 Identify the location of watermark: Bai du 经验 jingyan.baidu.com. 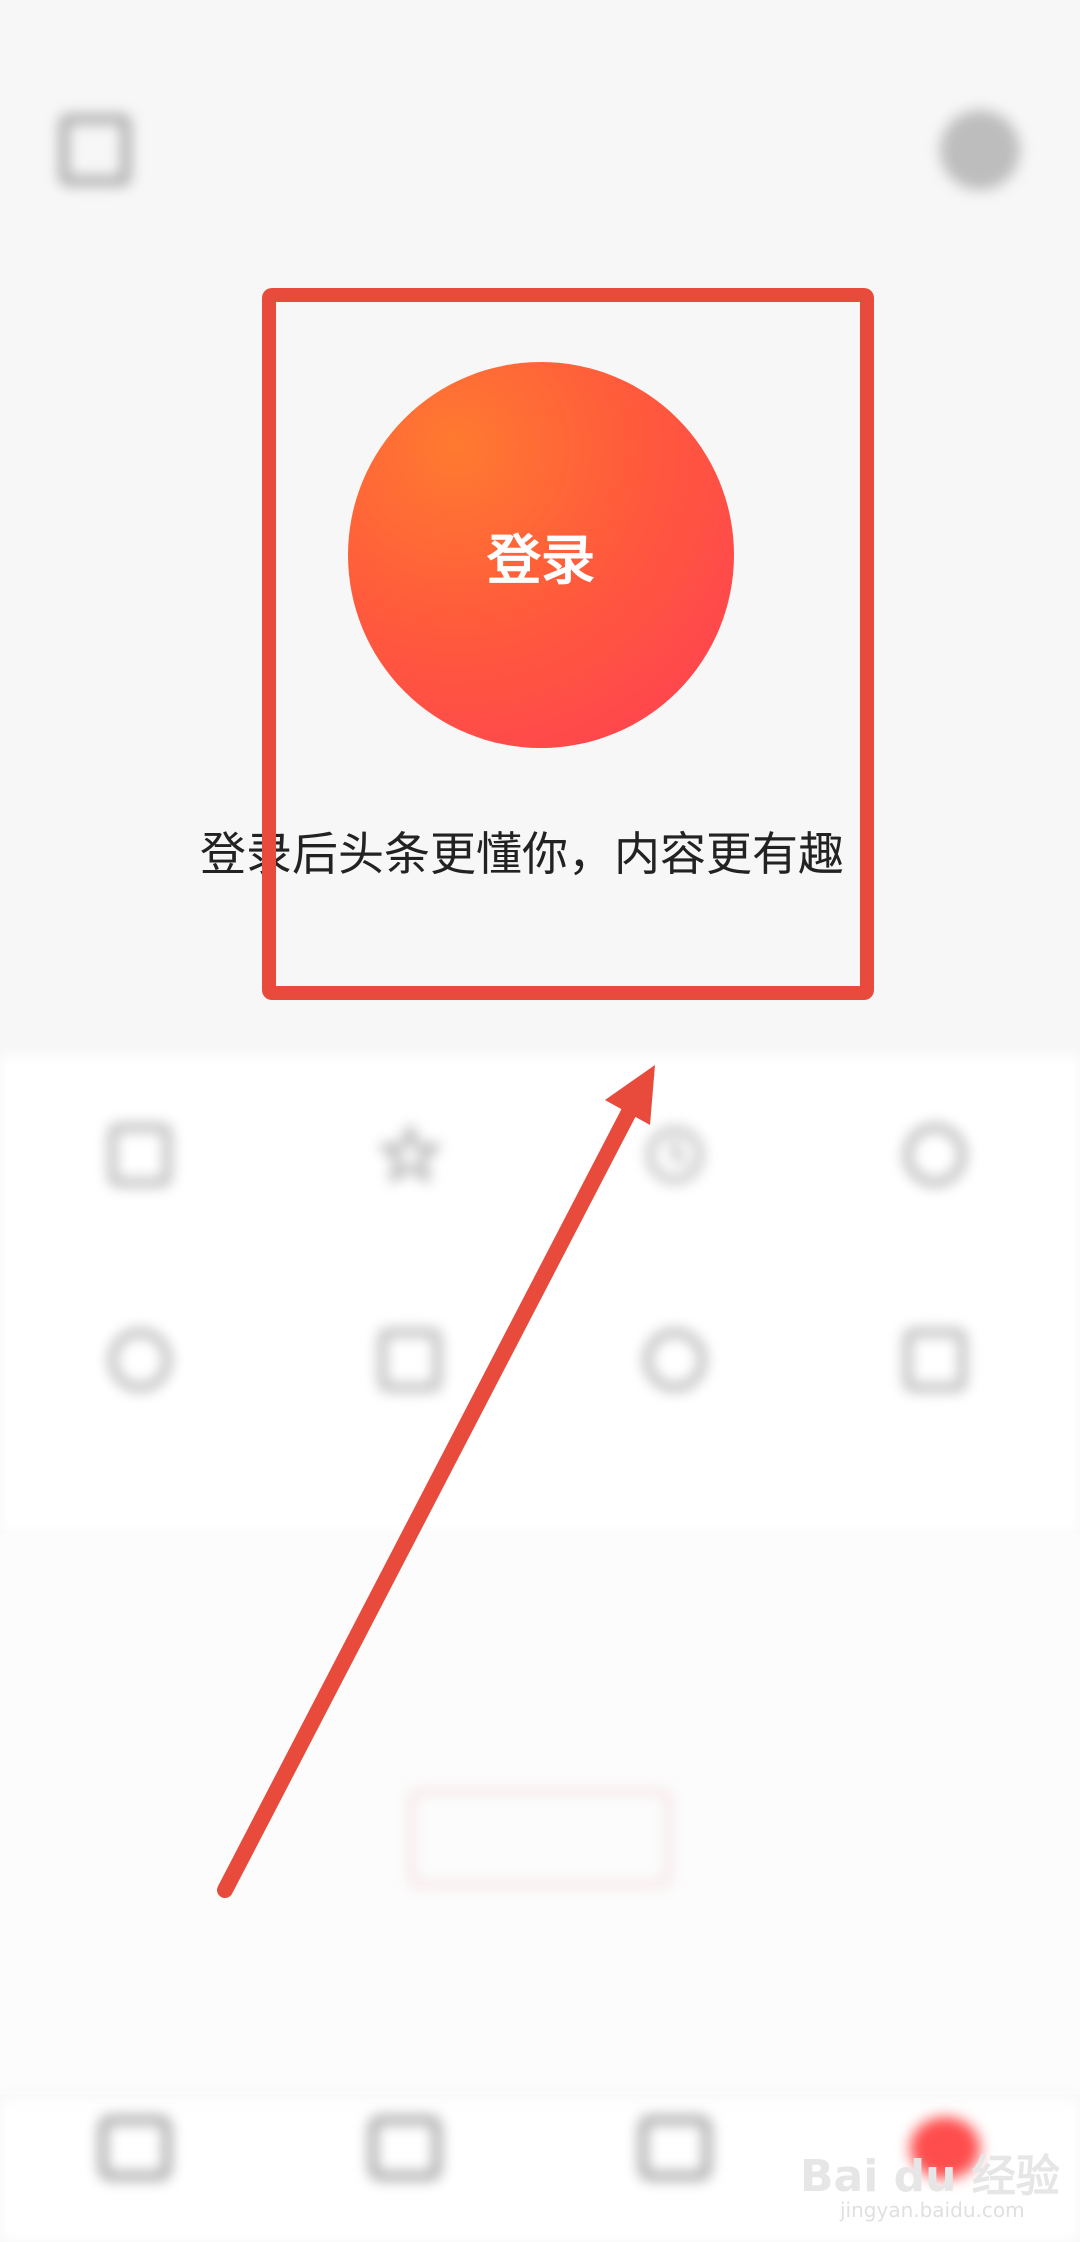
(930, 2185).